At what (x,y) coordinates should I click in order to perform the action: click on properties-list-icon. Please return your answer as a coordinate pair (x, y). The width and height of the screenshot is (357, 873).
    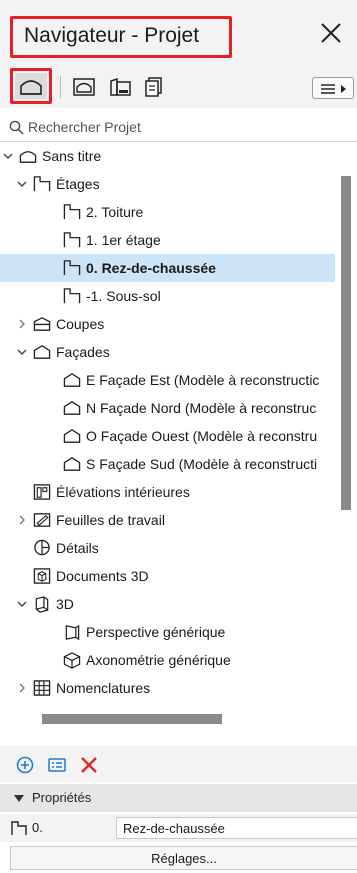
    Looking at the image, I should click on (57, 765).